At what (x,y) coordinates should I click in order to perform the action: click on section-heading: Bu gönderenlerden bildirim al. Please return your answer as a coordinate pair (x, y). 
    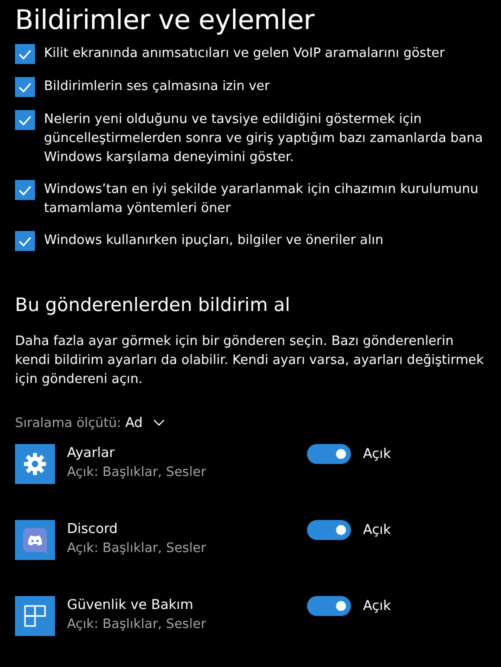
    Looking at the image, I should click on (153, 305).